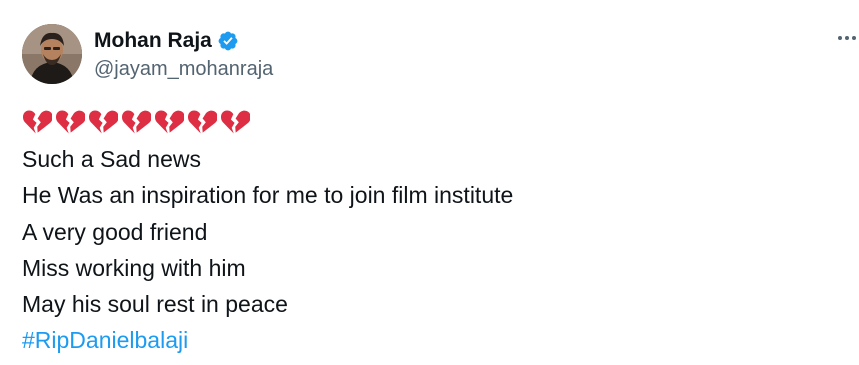 This screenshot has height=365, width=859. I want to click on author-name-row: Mohan Raja, so click(166, 41).